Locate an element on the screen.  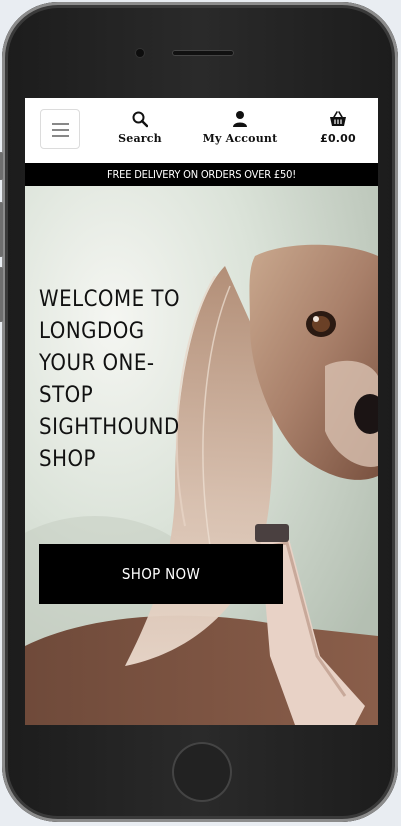
hero-title-line: YOUR ONE- is located at coordinates (97, 363).